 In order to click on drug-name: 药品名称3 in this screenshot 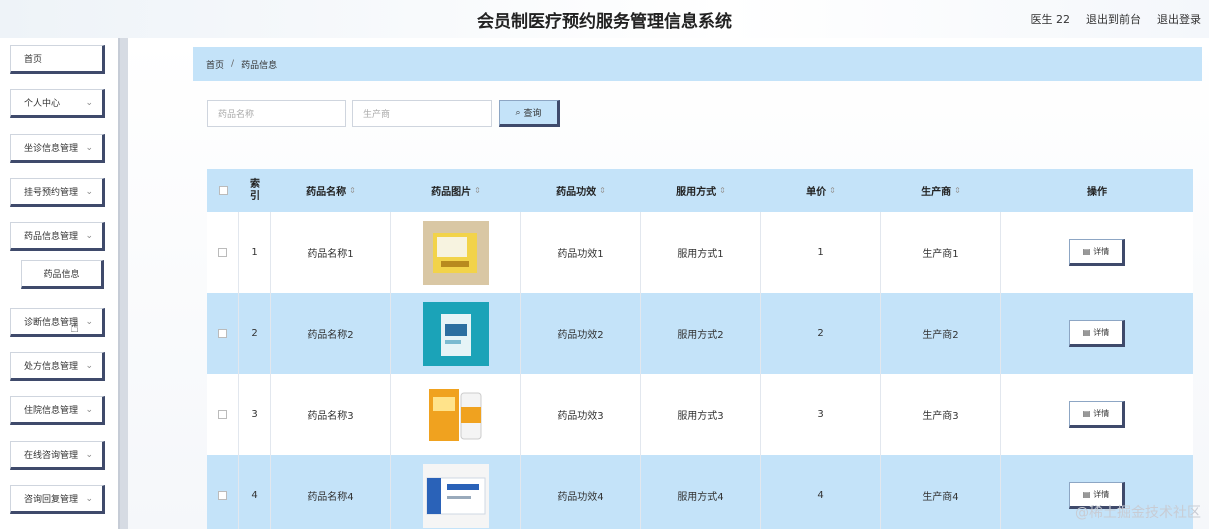, I will do `click(331, 414)`.